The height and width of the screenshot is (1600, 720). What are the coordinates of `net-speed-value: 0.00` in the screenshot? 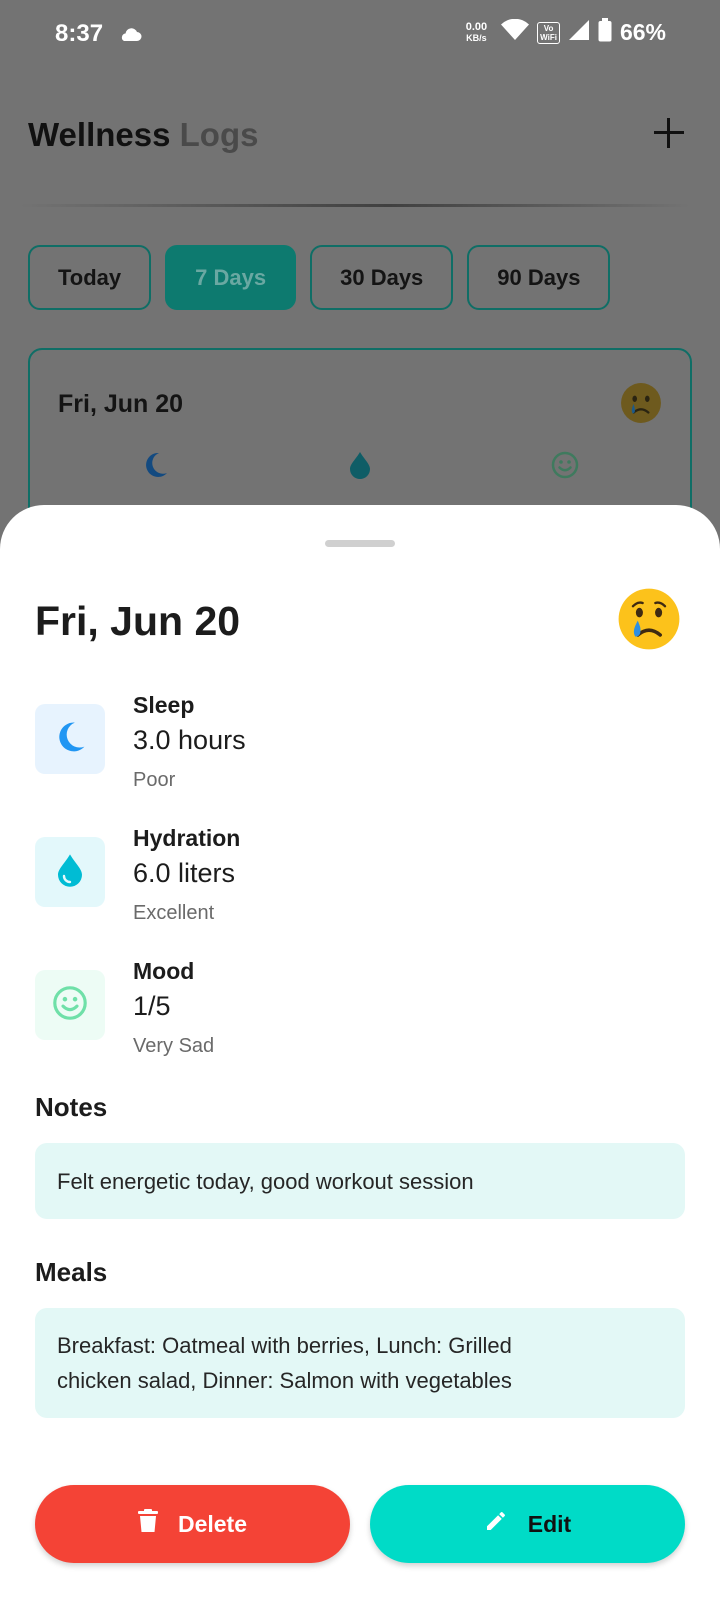 It's located at (476, 26).